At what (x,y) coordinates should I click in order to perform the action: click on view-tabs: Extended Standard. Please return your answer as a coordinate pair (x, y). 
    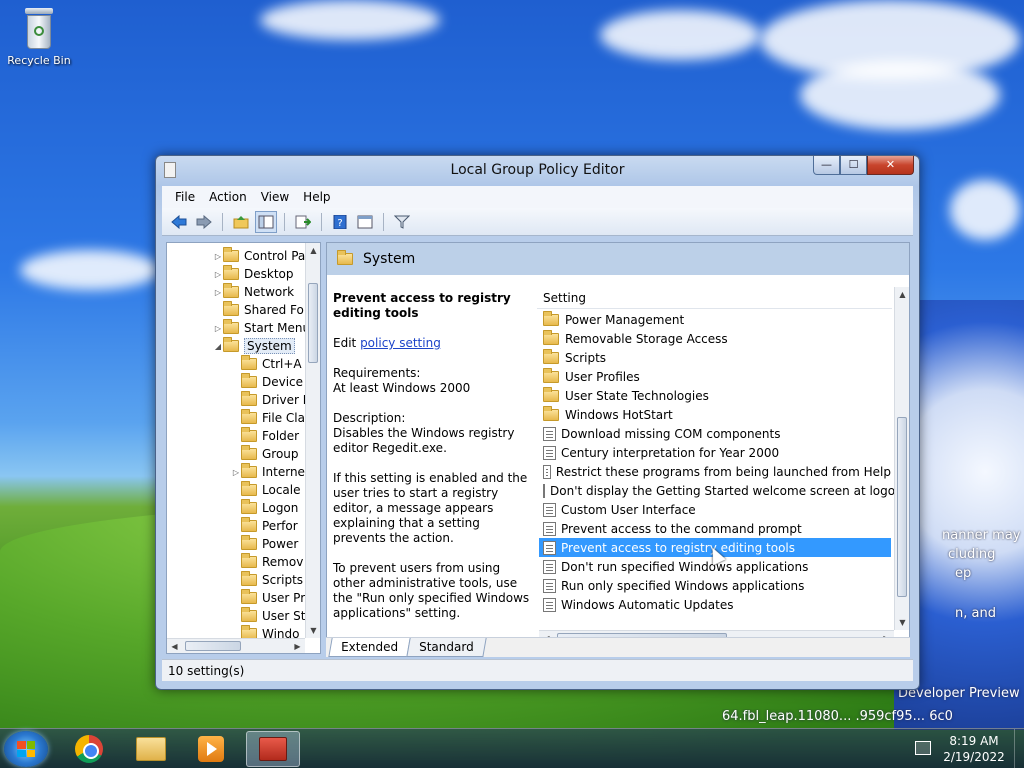
    Looking at the image, I should click on (618, 647).